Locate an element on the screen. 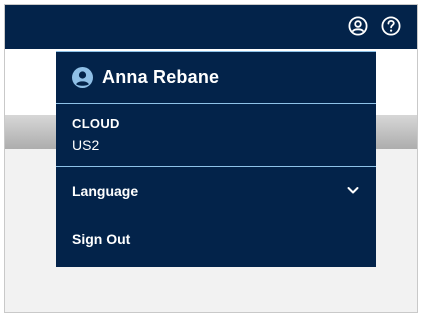 Image resolution: width=423 pixels, height=318 pixels. cloud-value: US2 is located at coordinates (86, 145).